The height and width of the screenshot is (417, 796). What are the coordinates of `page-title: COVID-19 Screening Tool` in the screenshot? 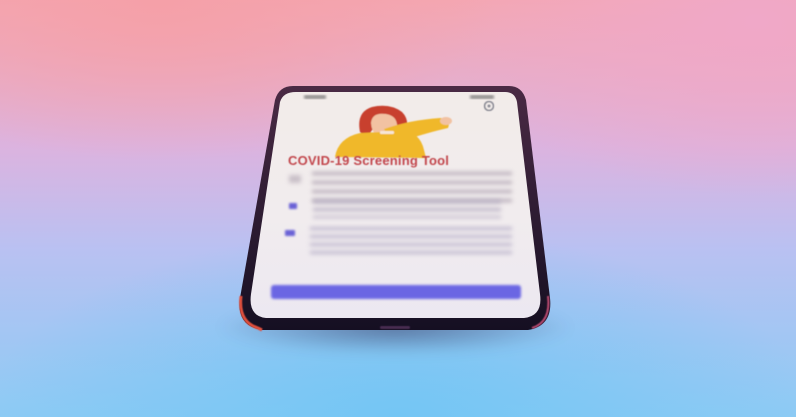 It's located at (369, 160).